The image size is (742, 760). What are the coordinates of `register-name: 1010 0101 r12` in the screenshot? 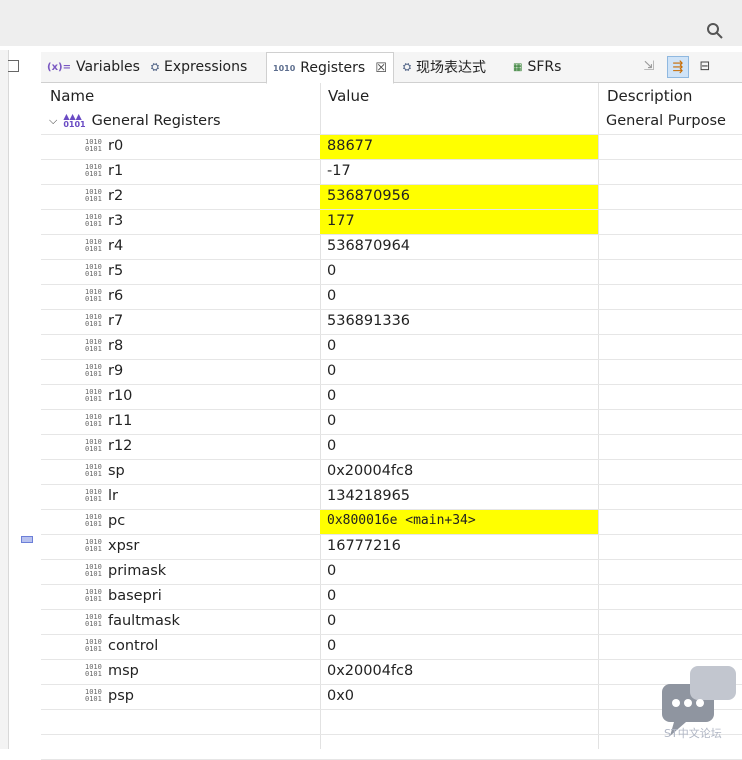 It's located at (108, 446).